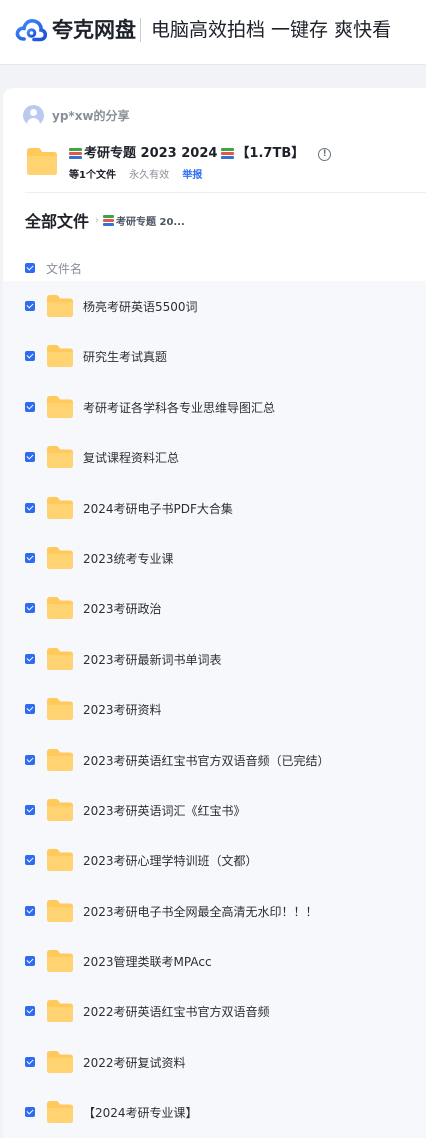 The image size is (426, 1138). I want to click on file-row: 【2024考研专业课】, so click(214, 1112).